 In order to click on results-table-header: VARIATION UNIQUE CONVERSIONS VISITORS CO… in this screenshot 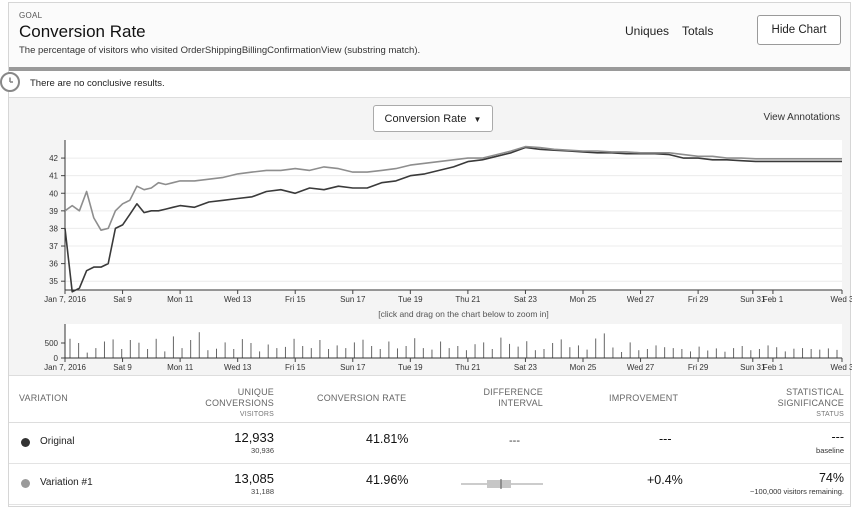, I will do `click(429, 399)`.